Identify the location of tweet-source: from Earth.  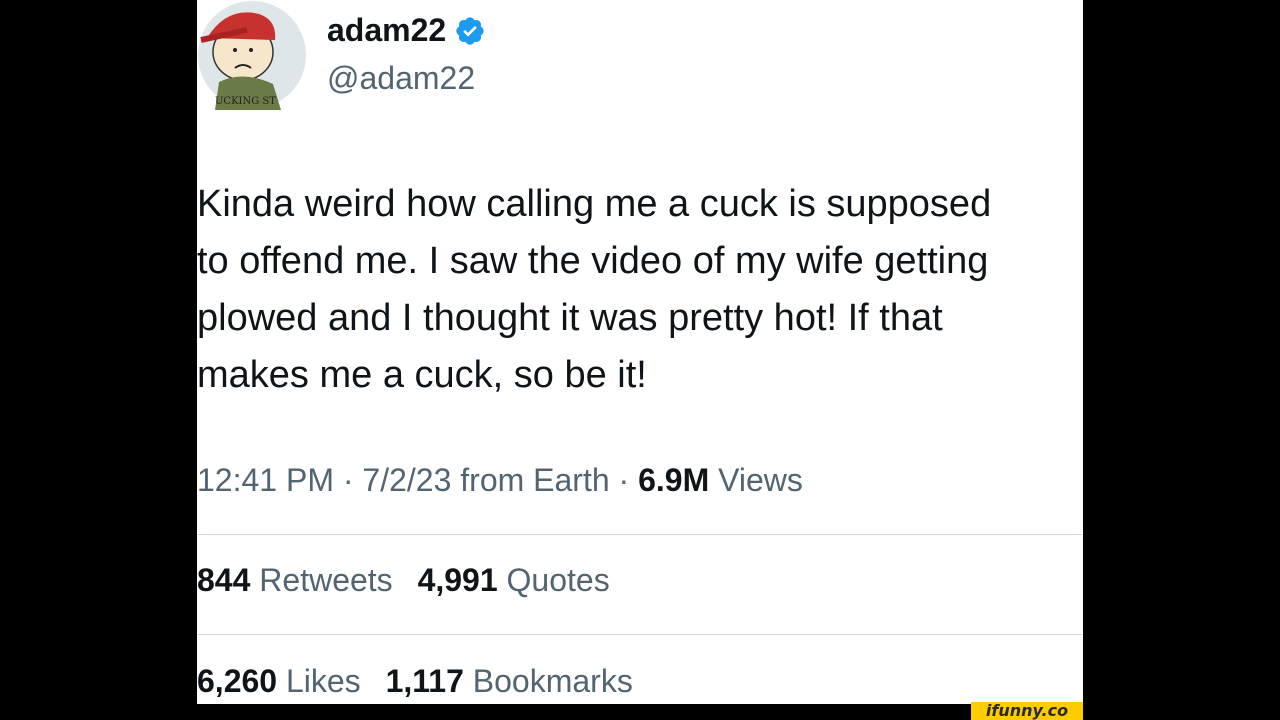
(535, 480).